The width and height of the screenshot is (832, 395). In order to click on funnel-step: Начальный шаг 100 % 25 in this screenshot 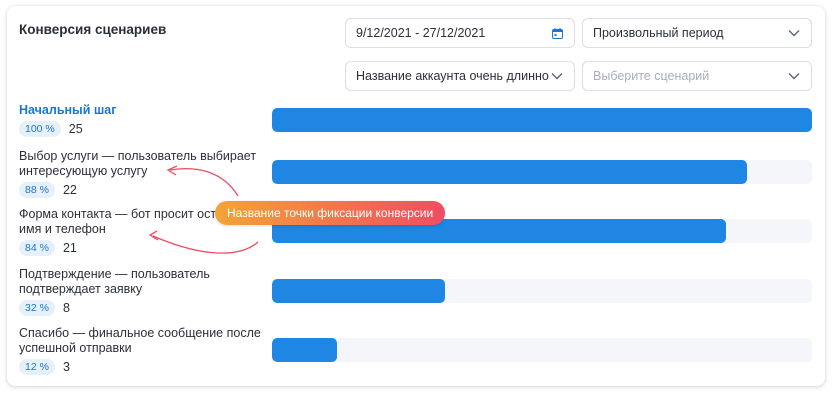, I will do `click(144, 120)`.